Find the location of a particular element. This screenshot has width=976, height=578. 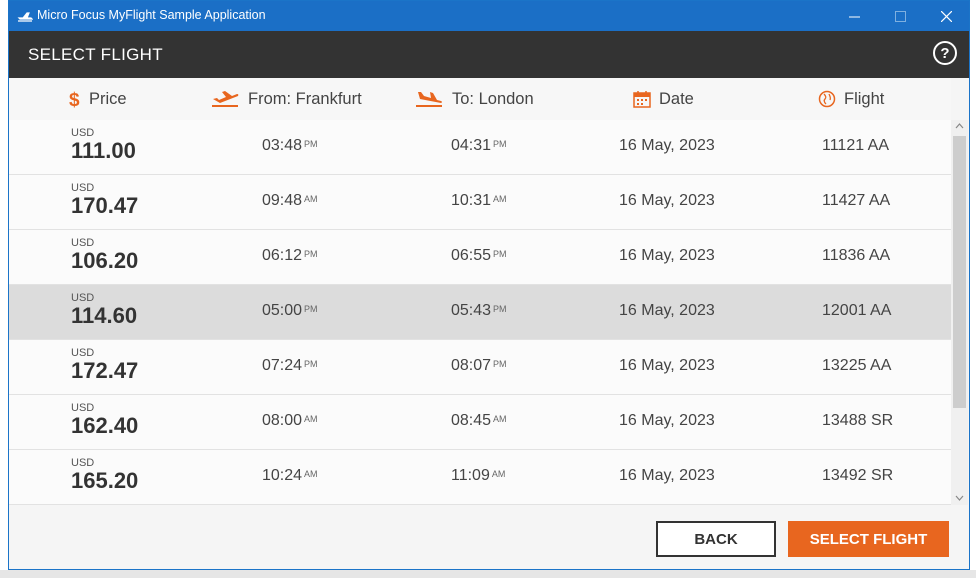

vertical-scrollbar is located at coordinates (959, 312).